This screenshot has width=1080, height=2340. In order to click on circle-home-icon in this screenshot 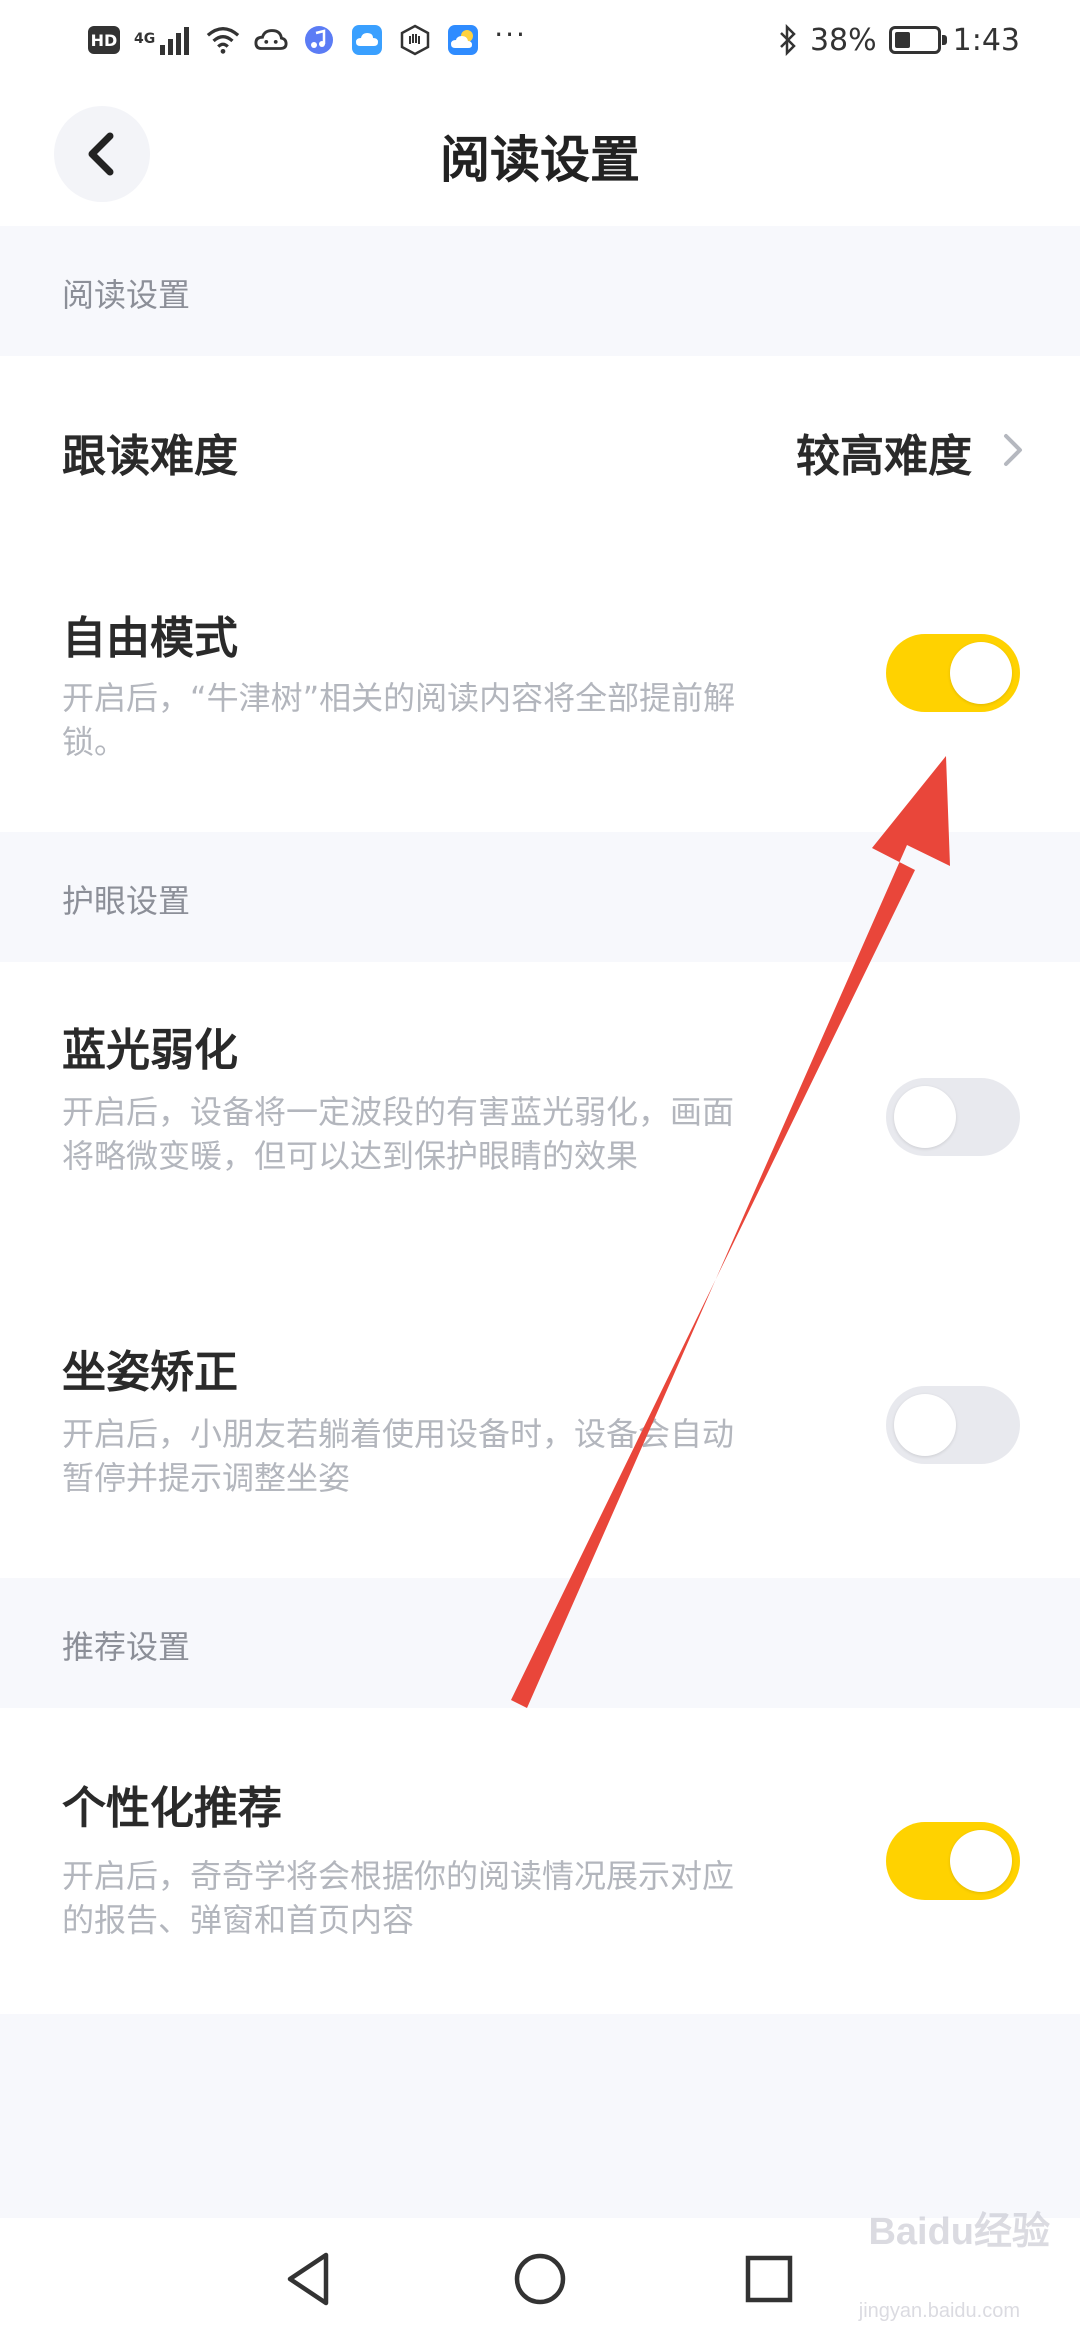, I will do `click(540, 2279)`.